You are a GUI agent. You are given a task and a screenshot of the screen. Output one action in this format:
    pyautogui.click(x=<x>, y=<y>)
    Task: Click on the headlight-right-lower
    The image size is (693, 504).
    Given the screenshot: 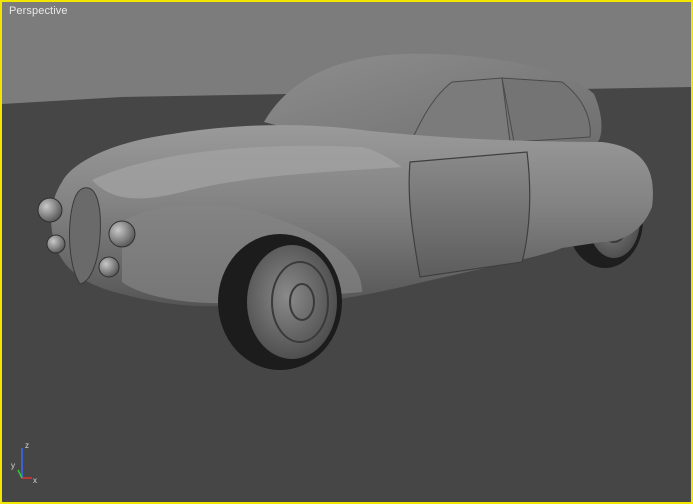 What is the action you would take?
    pyautogui.click(x=109, y=267)
    